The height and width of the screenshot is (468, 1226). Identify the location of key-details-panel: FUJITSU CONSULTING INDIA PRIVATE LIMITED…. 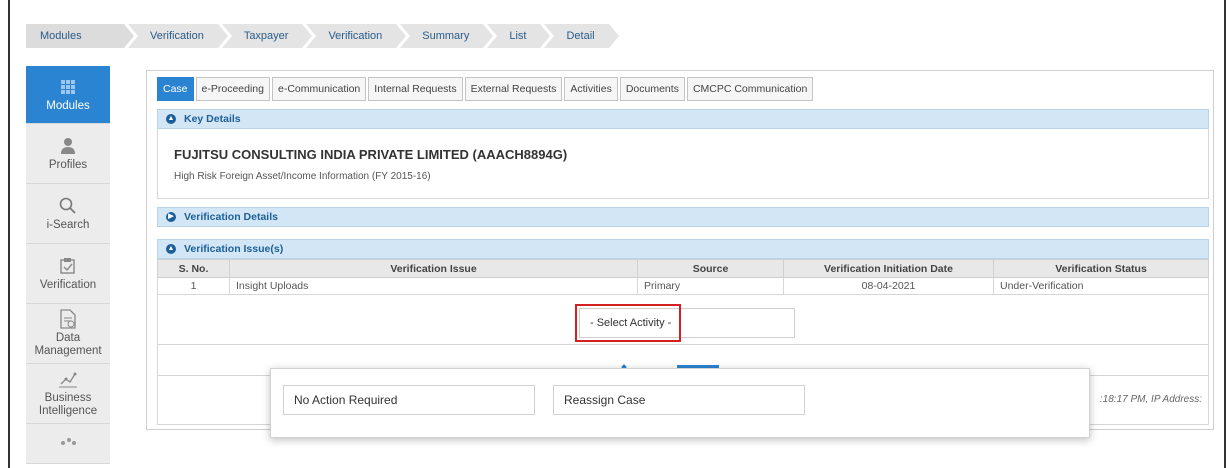
(683, 164).